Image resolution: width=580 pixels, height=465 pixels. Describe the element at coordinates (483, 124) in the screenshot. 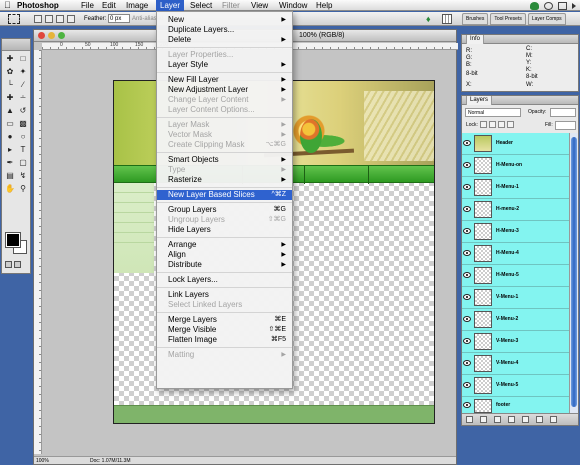

I see `lock-transparency-icon` at that location.